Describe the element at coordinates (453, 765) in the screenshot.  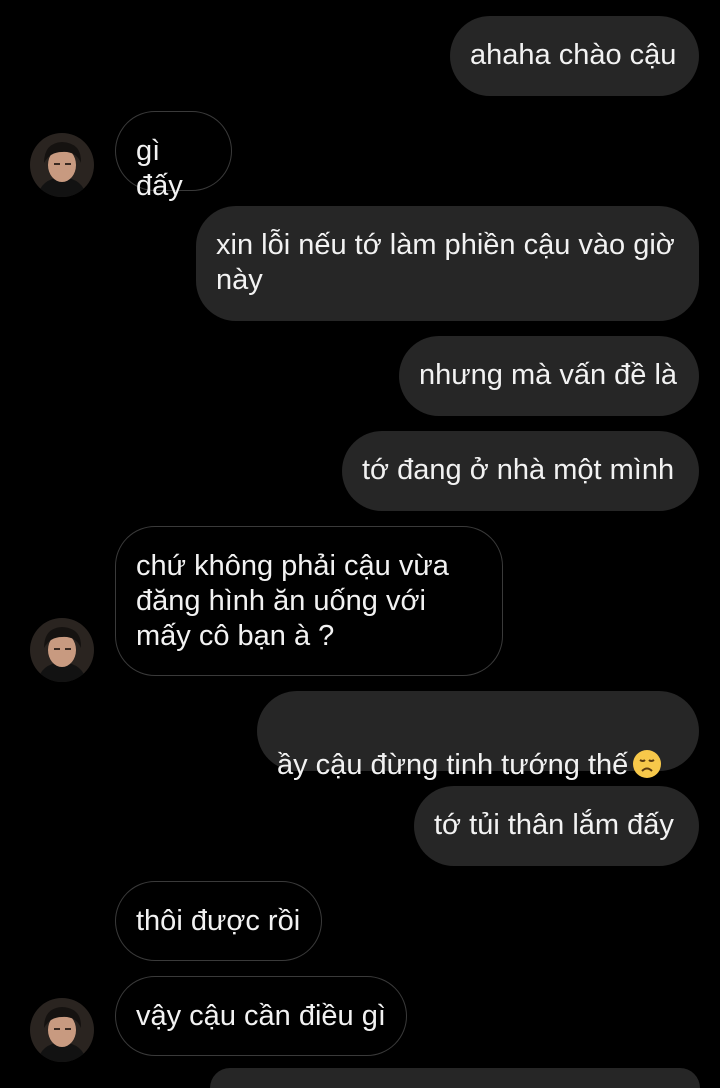
I see `message-text: ầy cậu đừng tinh tướng thế` at that location.